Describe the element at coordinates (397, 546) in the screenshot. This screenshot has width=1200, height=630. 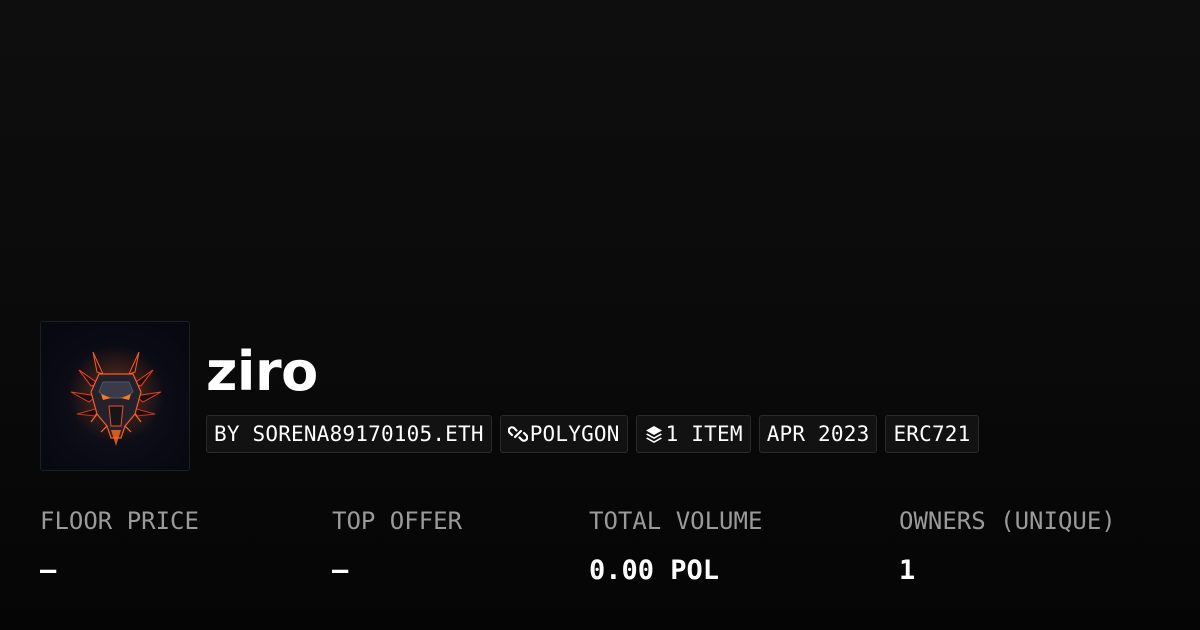
I see `top-offer-stat: TOP OFFER –` at that location.